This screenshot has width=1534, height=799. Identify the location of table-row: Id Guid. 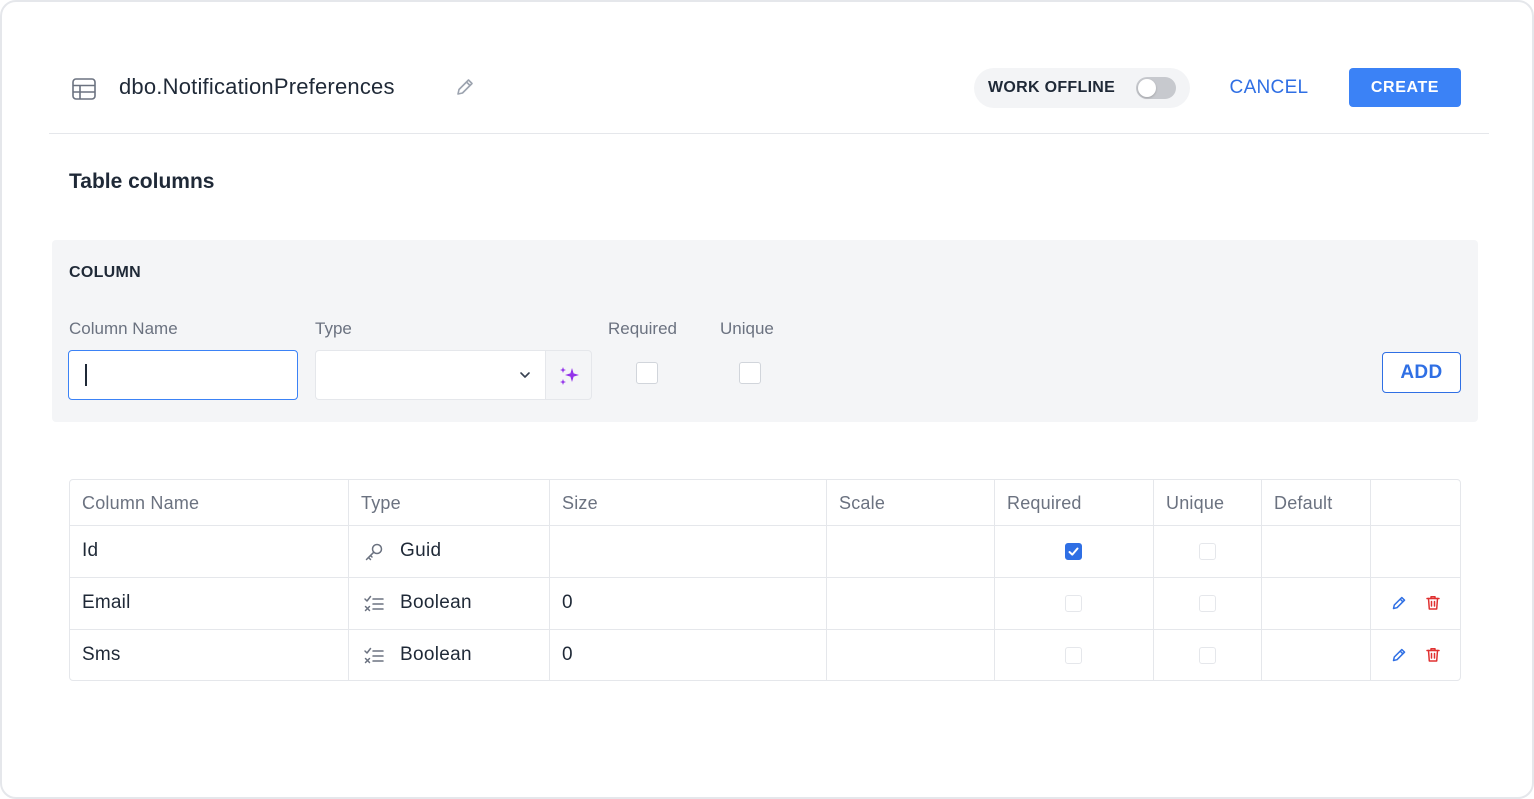
(765, 552).